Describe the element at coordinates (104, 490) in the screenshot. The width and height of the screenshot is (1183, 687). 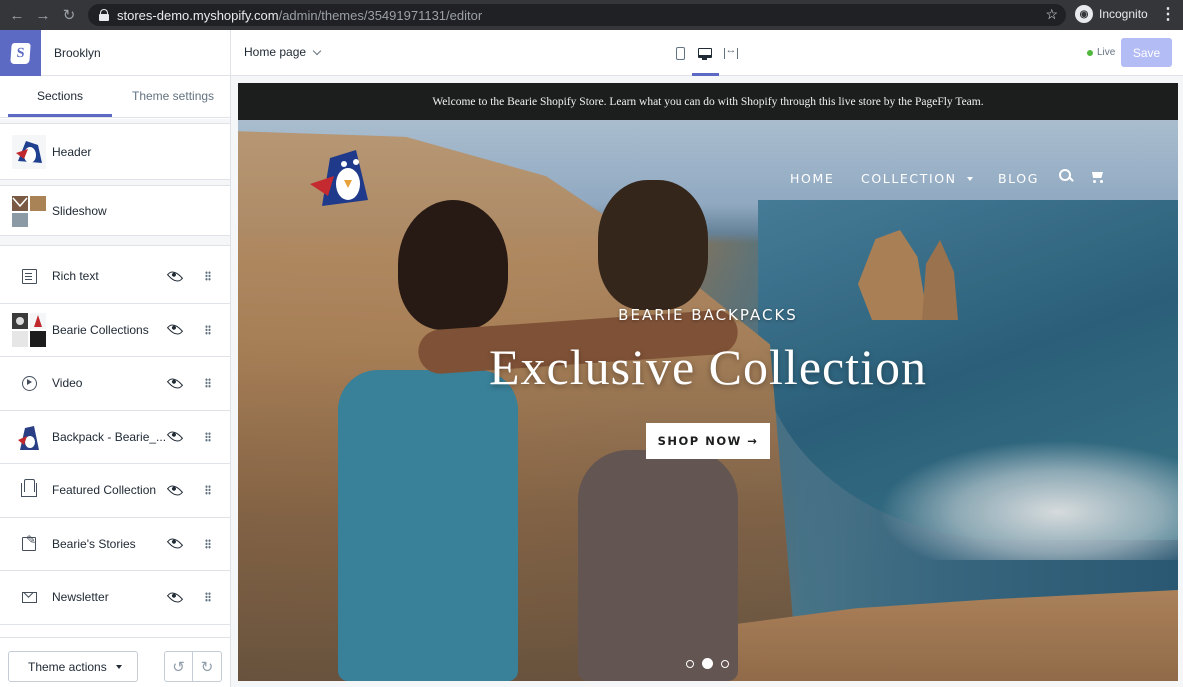
I see `section-label: Featured Collection` at that location.